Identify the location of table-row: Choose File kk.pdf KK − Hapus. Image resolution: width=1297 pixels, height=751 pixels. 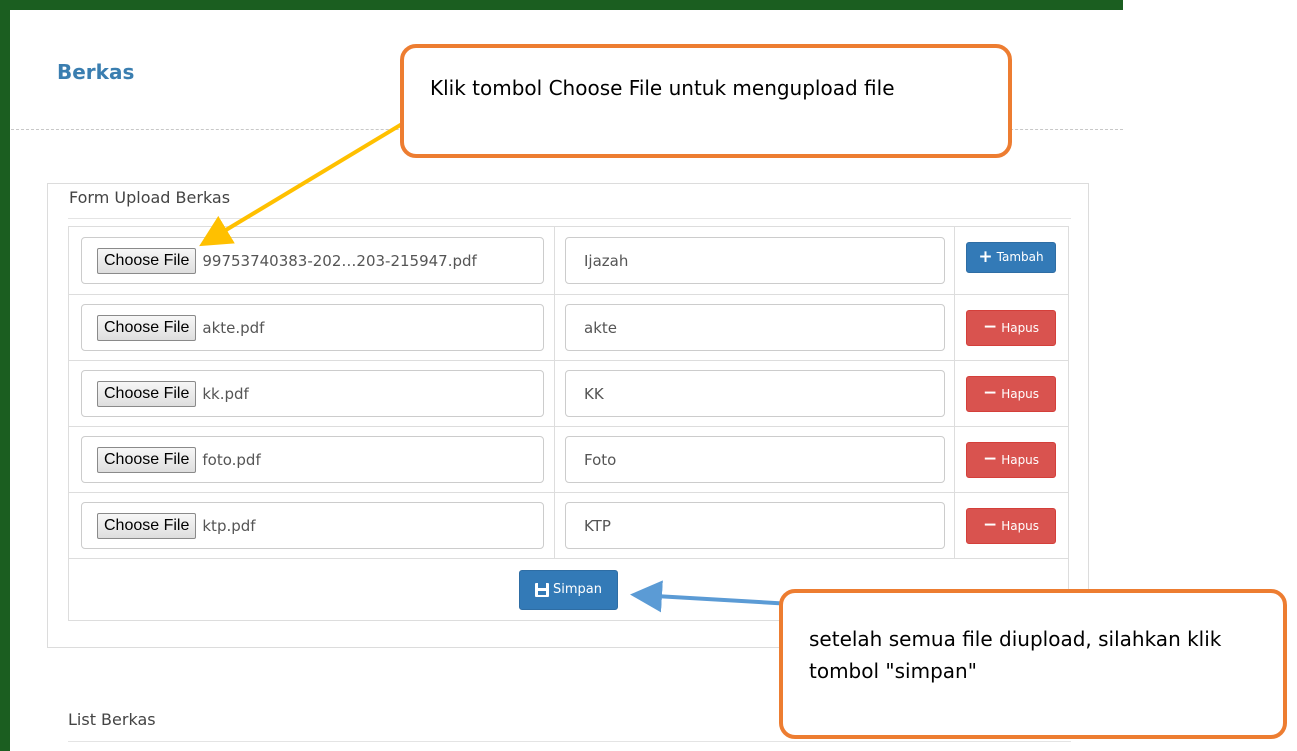
(568, 393).